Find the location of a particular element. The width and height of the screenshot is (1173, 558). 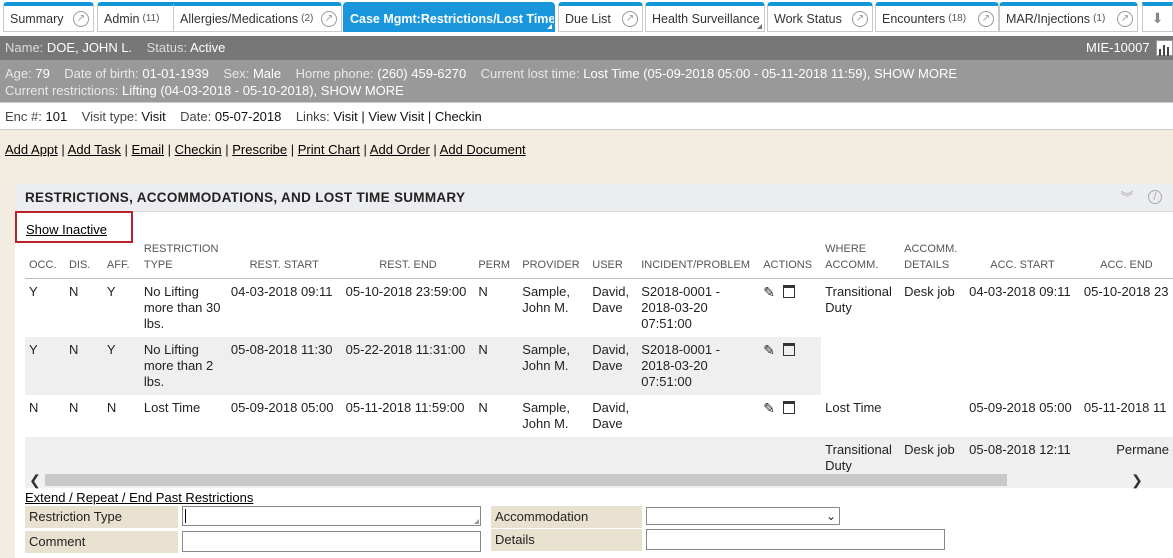

tab-3: Case Mgmt:Restrictions/Lost Time is located at coordinates (449, 17).